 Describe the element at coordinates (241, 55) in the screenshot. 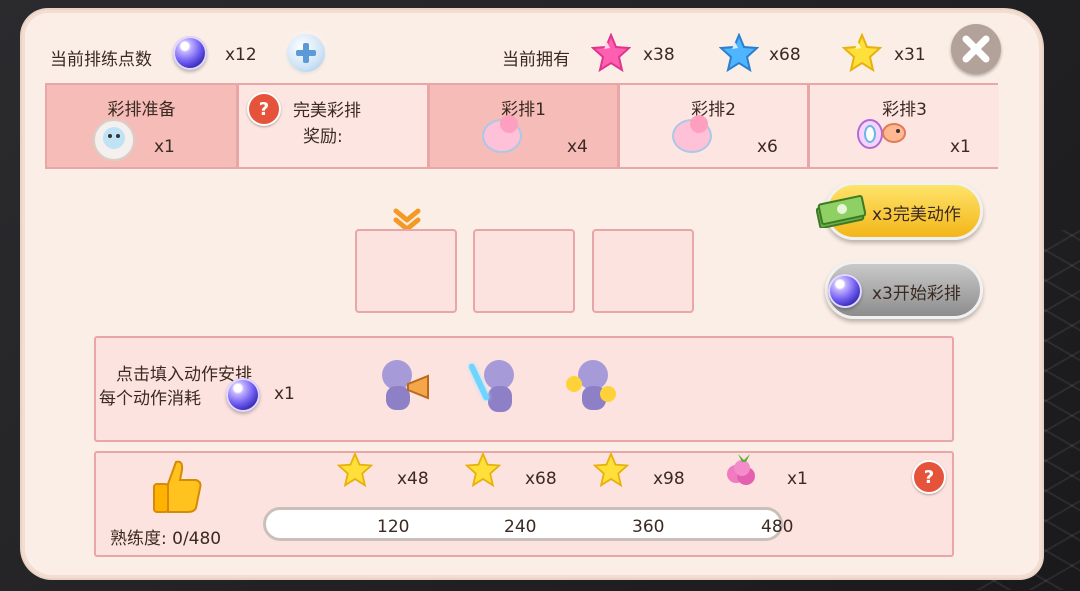

I see `points-count: x12` at that location.